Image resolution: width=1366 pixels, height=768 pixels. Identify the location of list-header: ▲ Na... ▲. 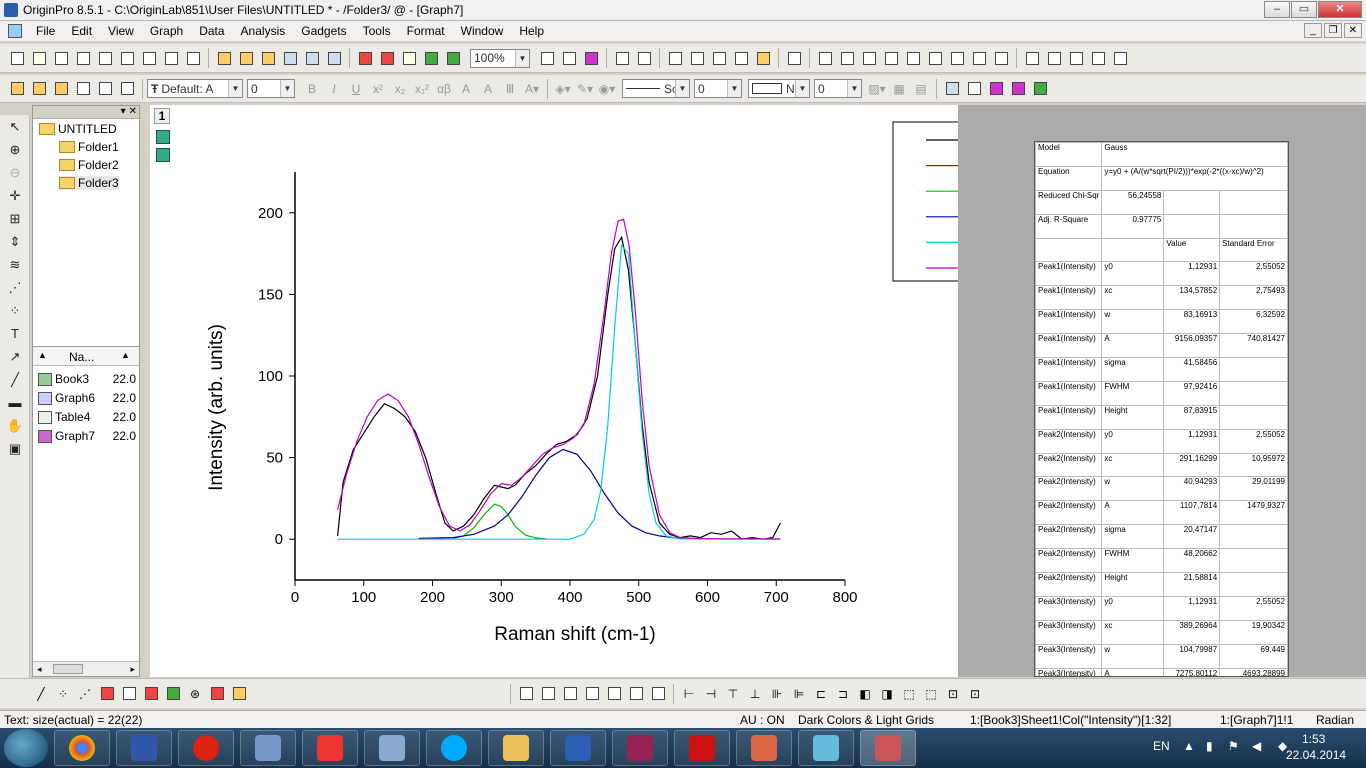
(86, 356).